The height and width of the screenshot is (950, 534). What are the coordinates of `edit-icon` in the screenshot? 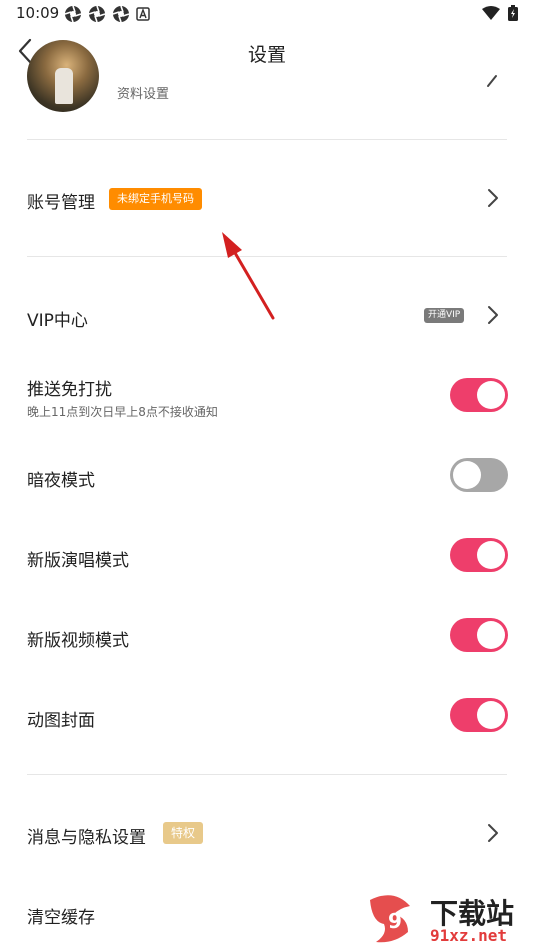 It's located at (492, 78).